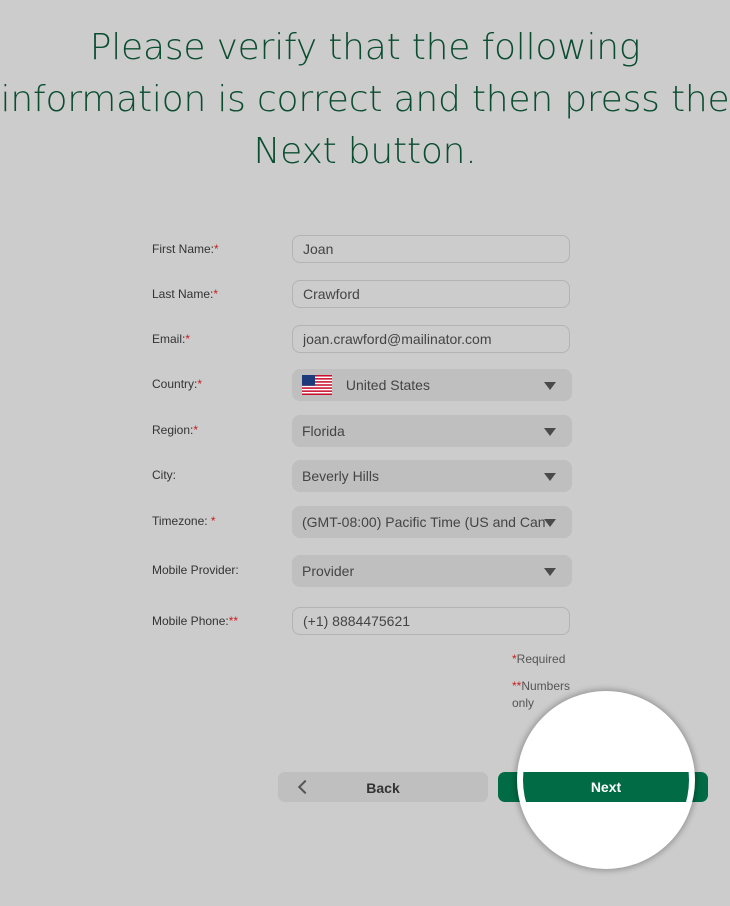 The image size is (730, 906). Describe the element at coordinates (171, 339) in the screenshot. I see `email-label: Email:*` at that location.